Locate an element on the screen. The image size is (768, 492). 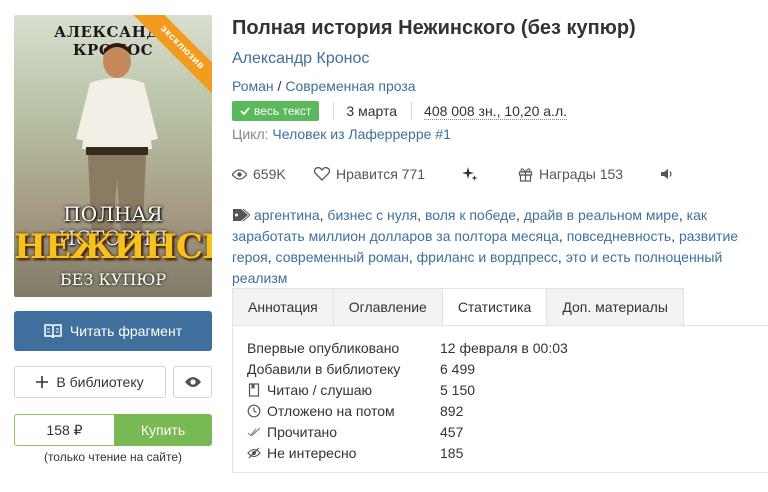
tag-link: повседневность is located at coordinates (619, 236).